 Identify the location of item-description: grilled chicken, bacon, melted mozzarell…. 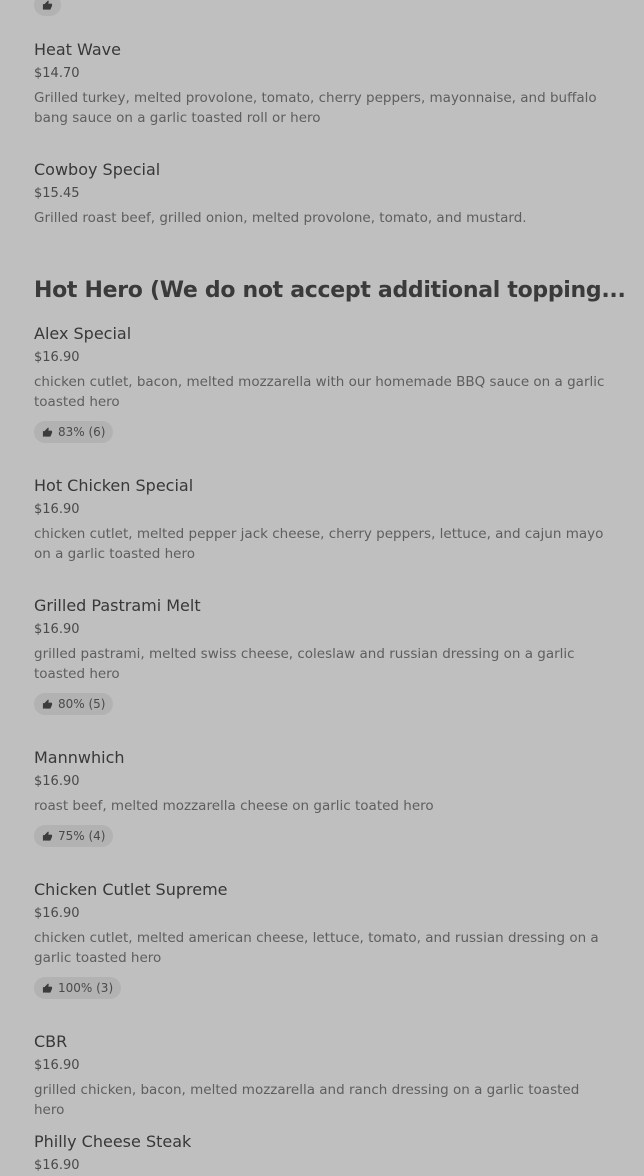
(307, 1100).